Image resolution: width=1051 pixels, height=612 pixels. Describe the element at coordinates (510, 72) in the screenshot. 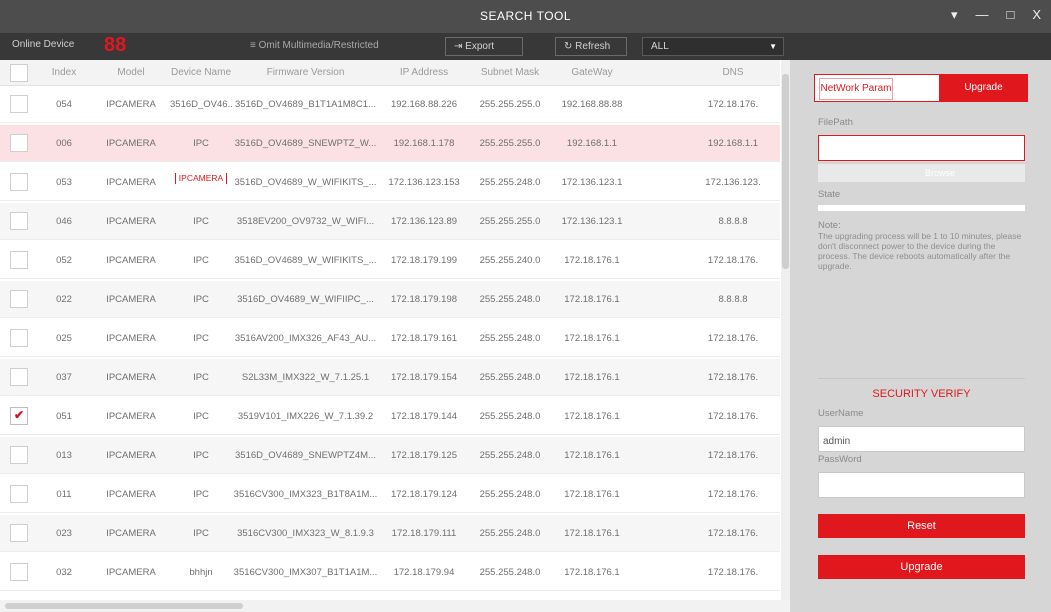

I see `column-header-mask: Subnet Mask` at that location.